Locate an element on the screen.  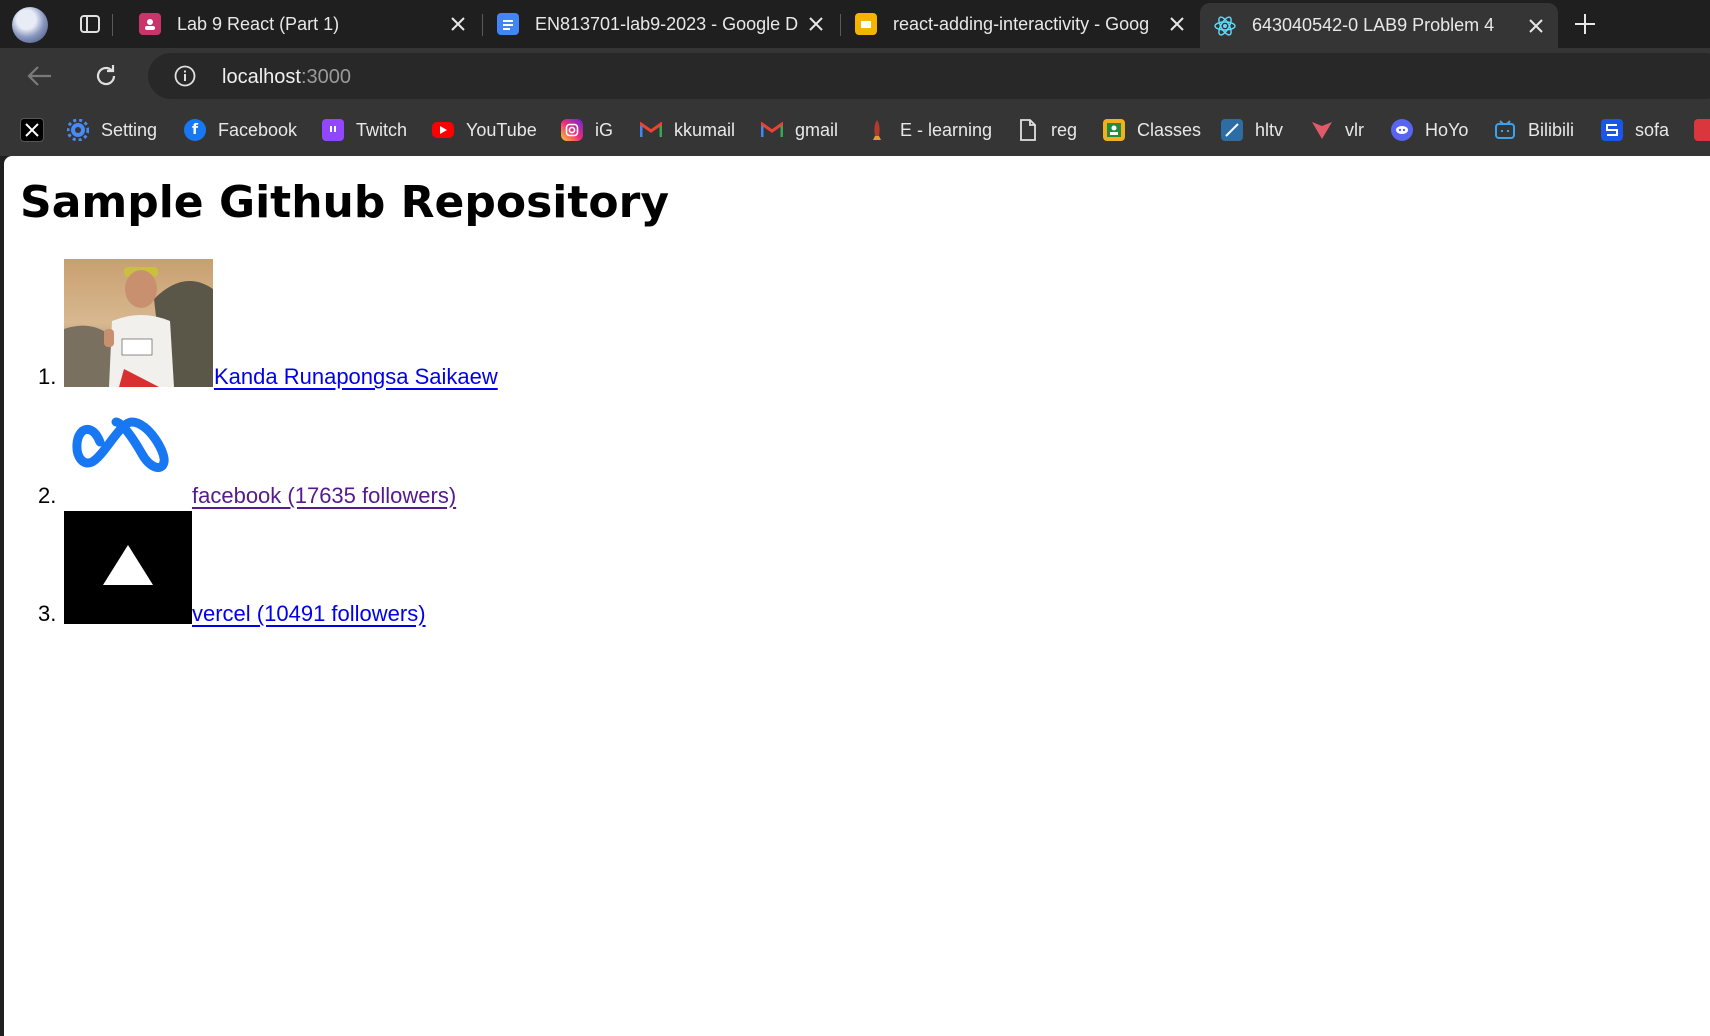
vercel-logo-icon is located at coordinates (128, 567).